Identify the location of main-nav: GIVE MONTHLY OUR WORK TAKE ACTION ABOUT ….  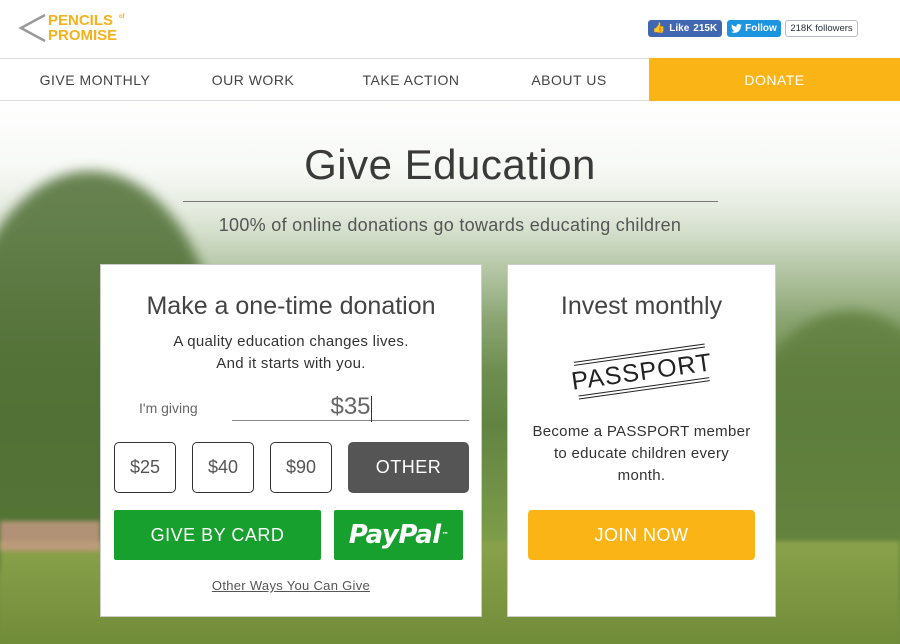
(450, 80).